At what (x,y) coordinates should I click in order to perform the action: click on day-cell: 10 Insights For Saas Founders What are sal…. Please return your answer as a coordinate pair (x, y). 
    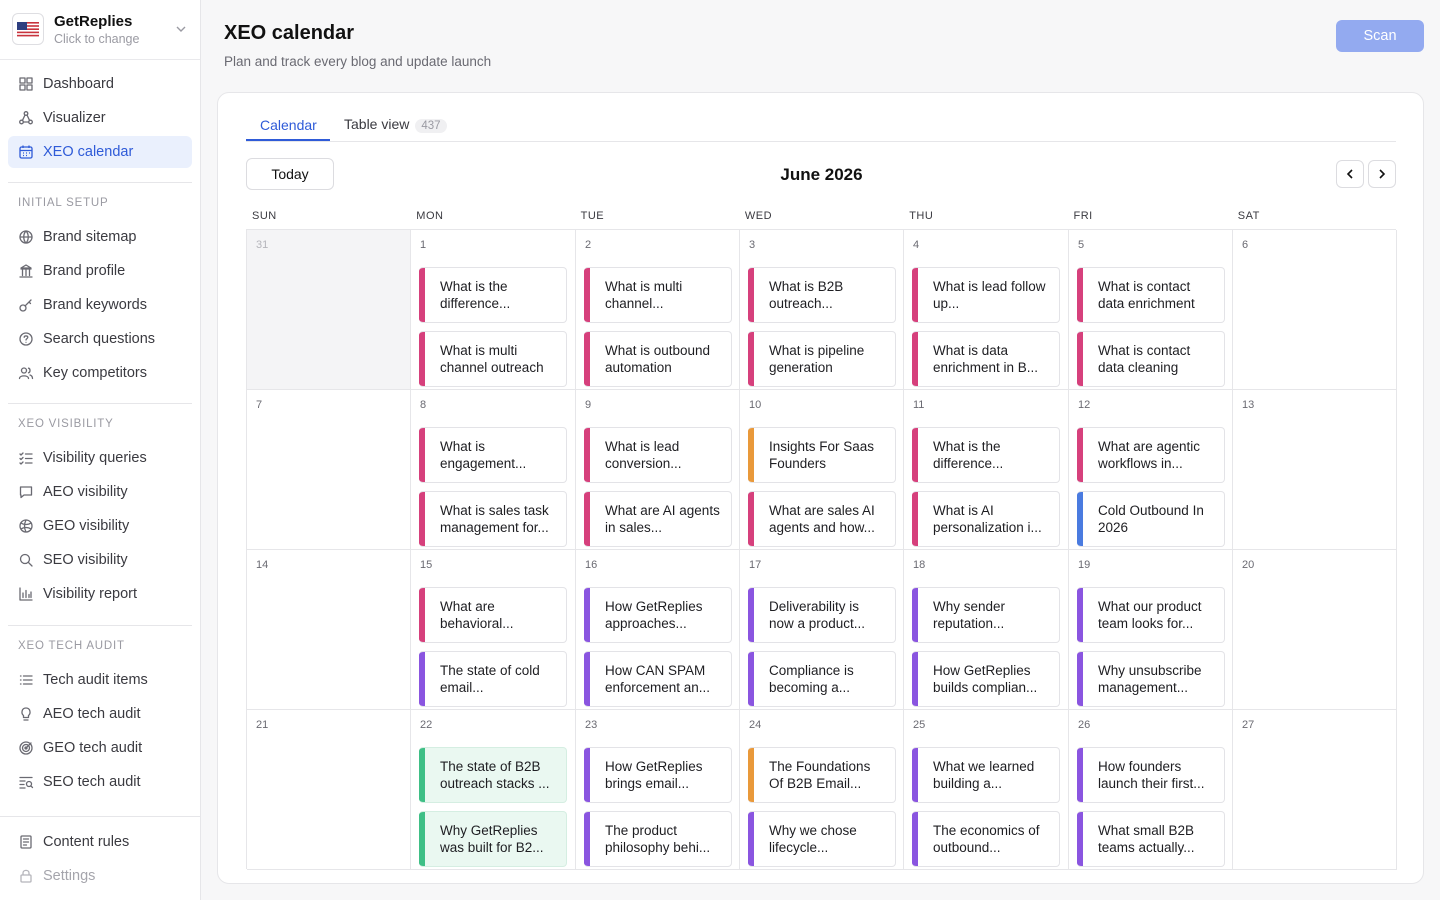
    Looking at the image, I should click on (822, 470).